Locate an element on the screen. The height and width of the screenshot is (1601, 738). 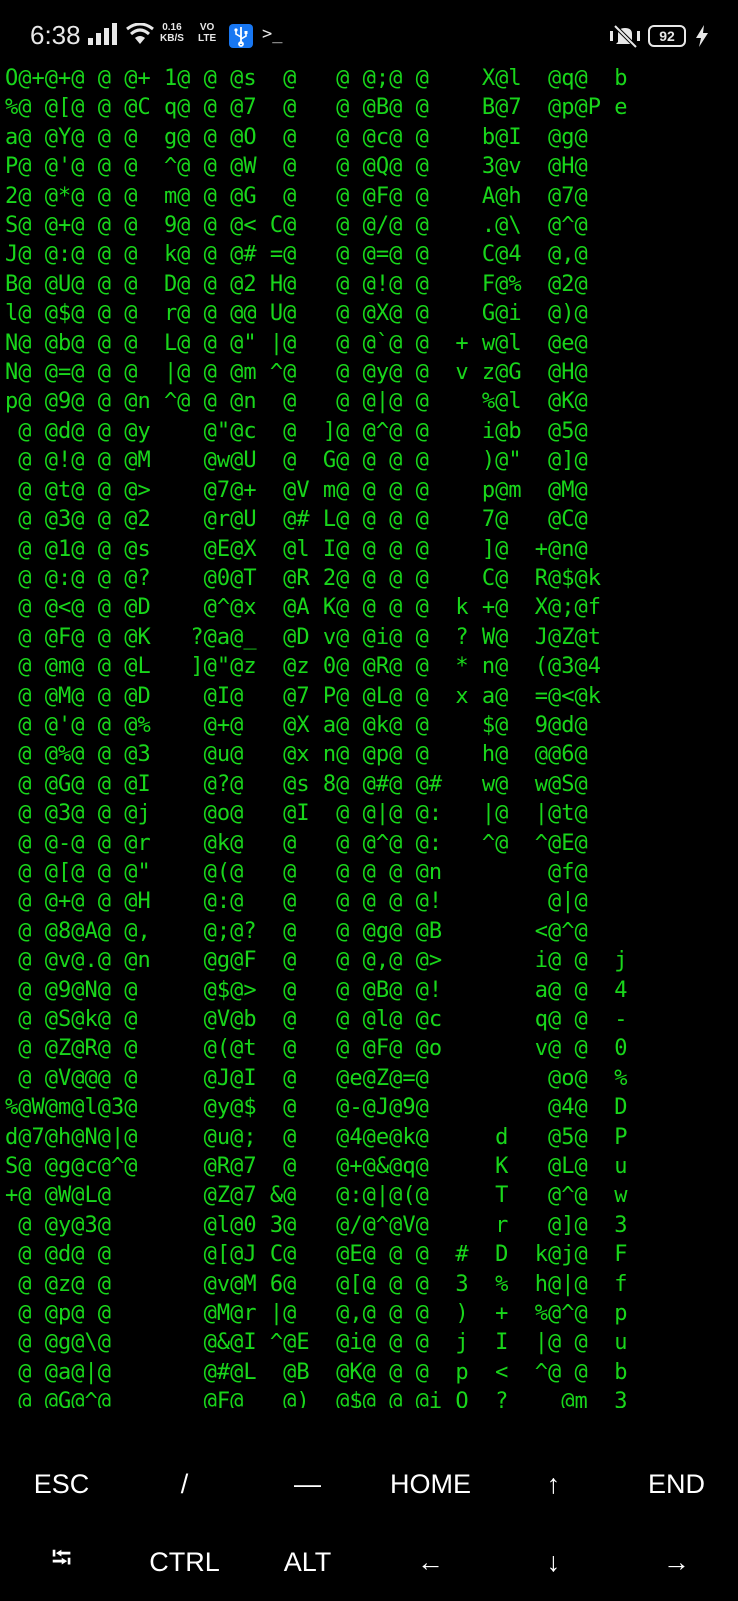
terminal-line: @ @3@ @ @j @o@ @I @ @|@ @: |@ |@t@ is located at coordinates (296, 814).